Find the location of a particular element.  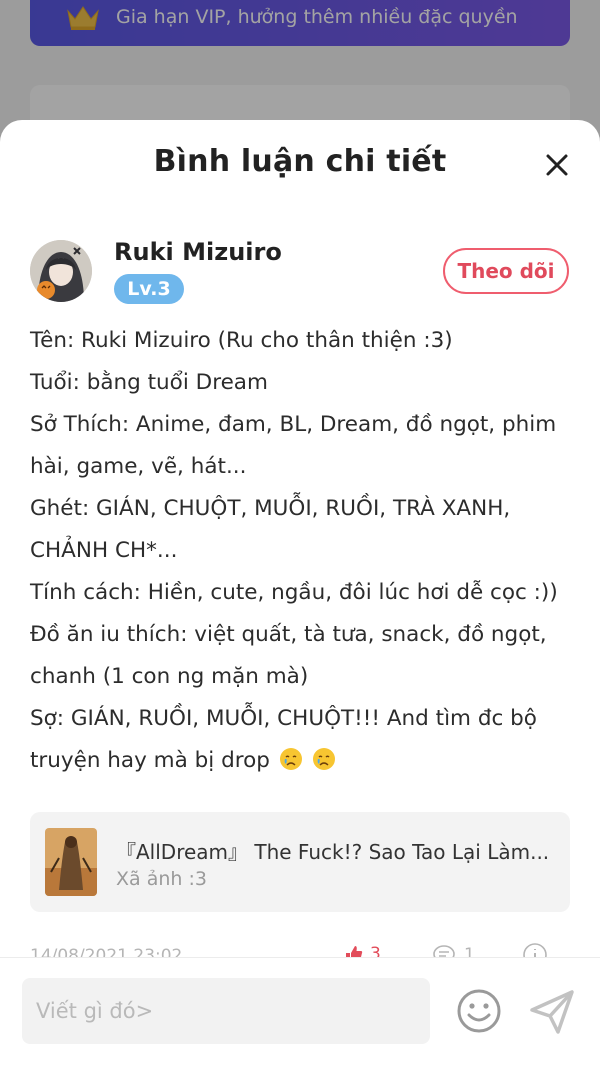

comment-last-line: truyện hay mà bị drop is located at coordinates (300, 761).